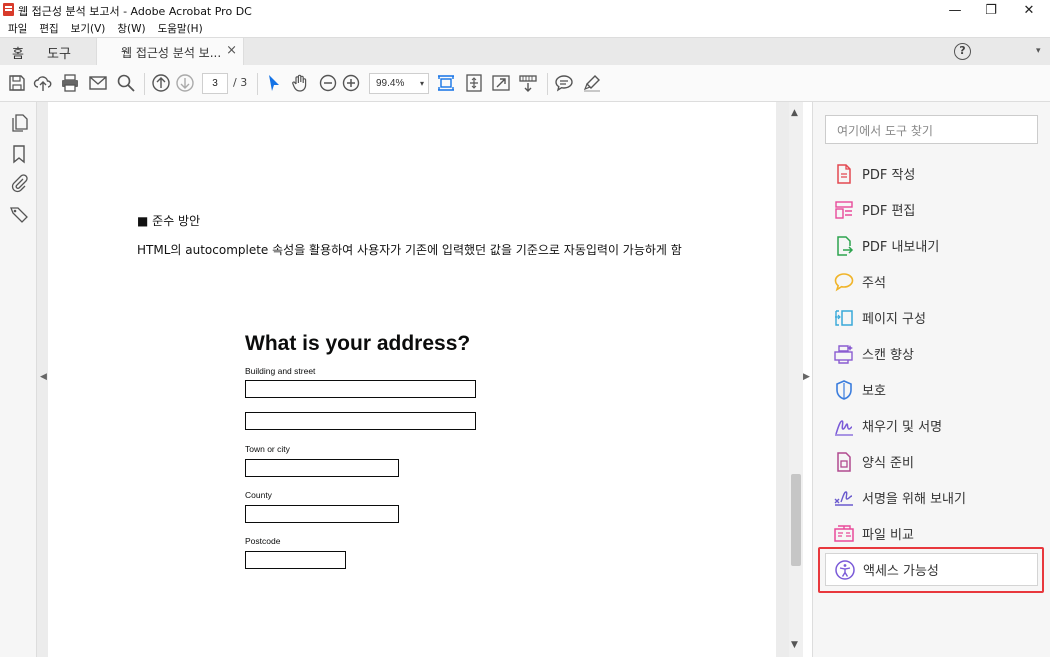 The image size is (1050, 657). What do you see at coordinates (258, 495) in the screenshot?
I see `form-label-county: County` at bounding box center [258, 495].